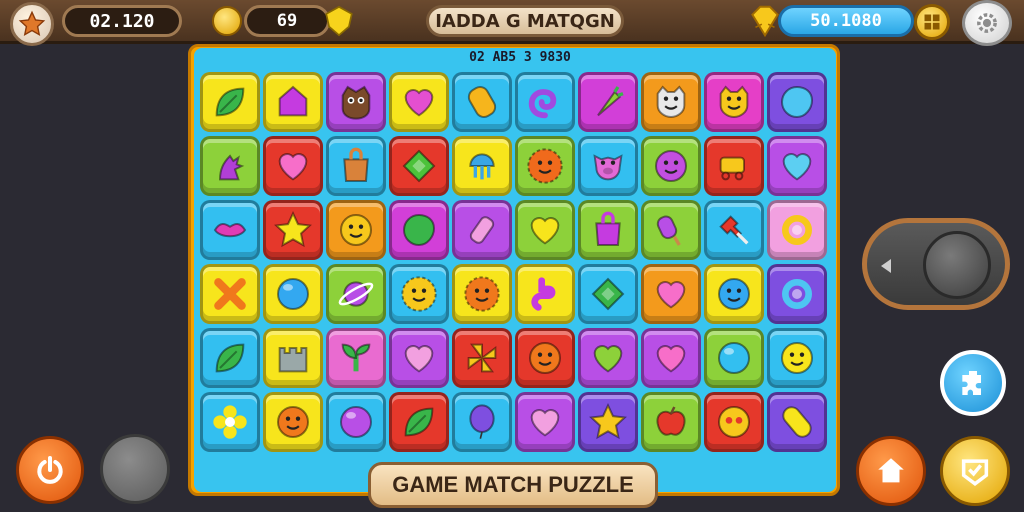 This screenshot has width=1024, height=512. I want to click on home-button, so click(891, 471).